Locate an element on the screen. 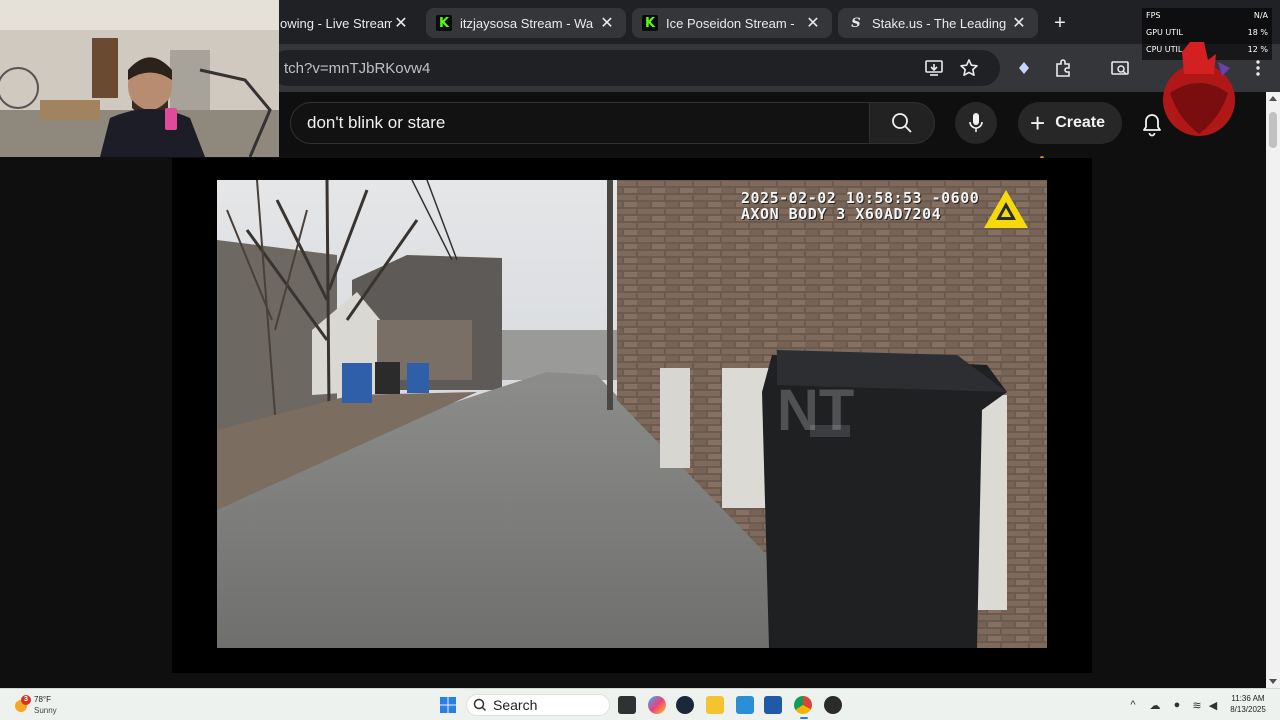 This screenshot has height=720, width=1280. copilot-icon is located at coordinates (657, 705).